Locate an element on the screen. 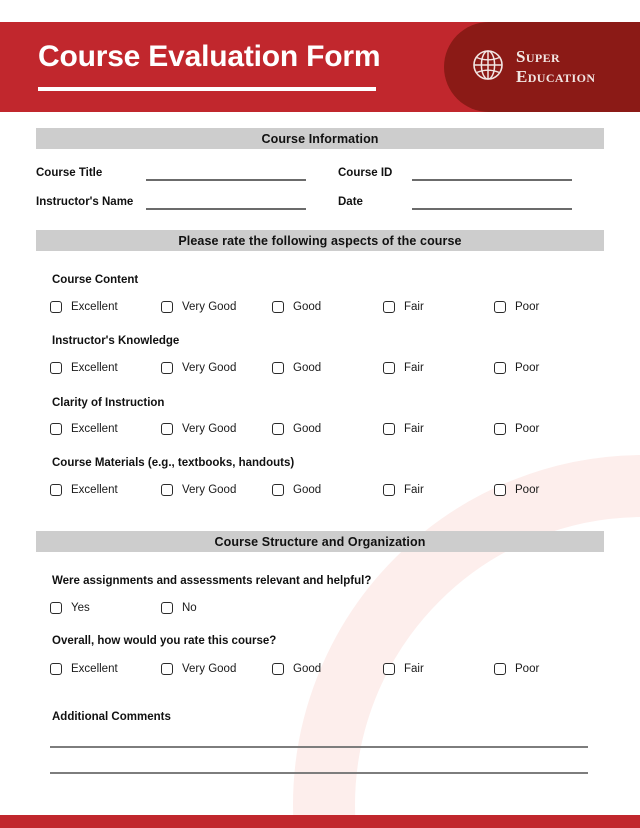  option-course-content-excellent: Excellent is located at coordinates (84, 307).